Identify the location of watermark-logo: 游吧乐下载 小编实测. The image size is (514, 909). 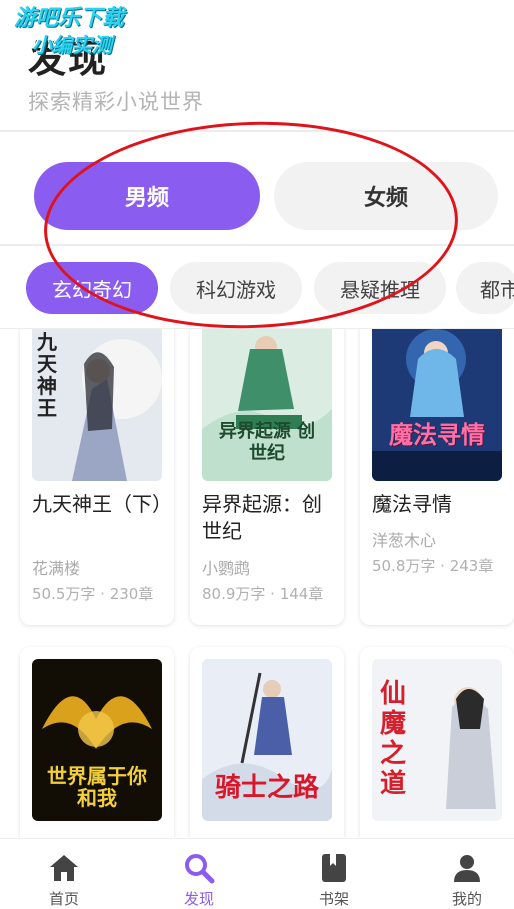
(89, 32).